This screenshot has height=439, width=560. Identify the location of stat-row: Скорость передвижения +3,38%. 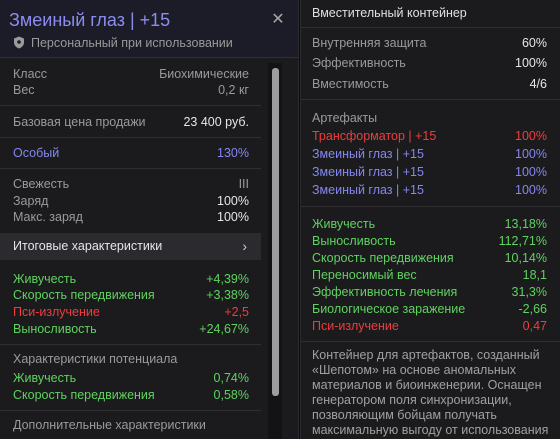
(131, 295).